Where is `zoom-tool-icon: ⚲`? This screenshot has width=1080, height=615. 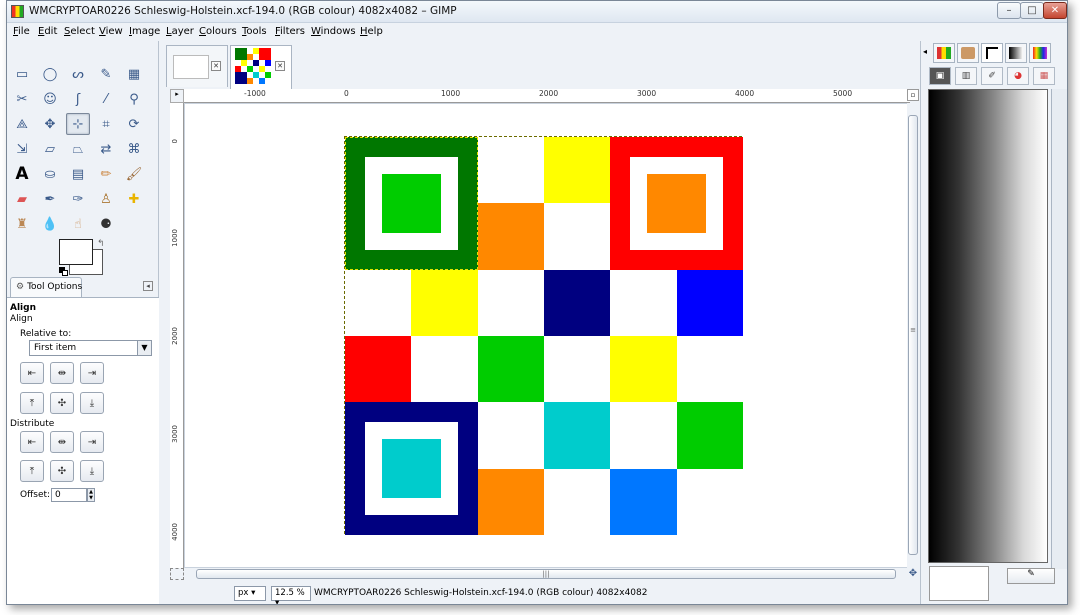
zoom-tool-icon: ⚲ is located at coordinates (134, 99).